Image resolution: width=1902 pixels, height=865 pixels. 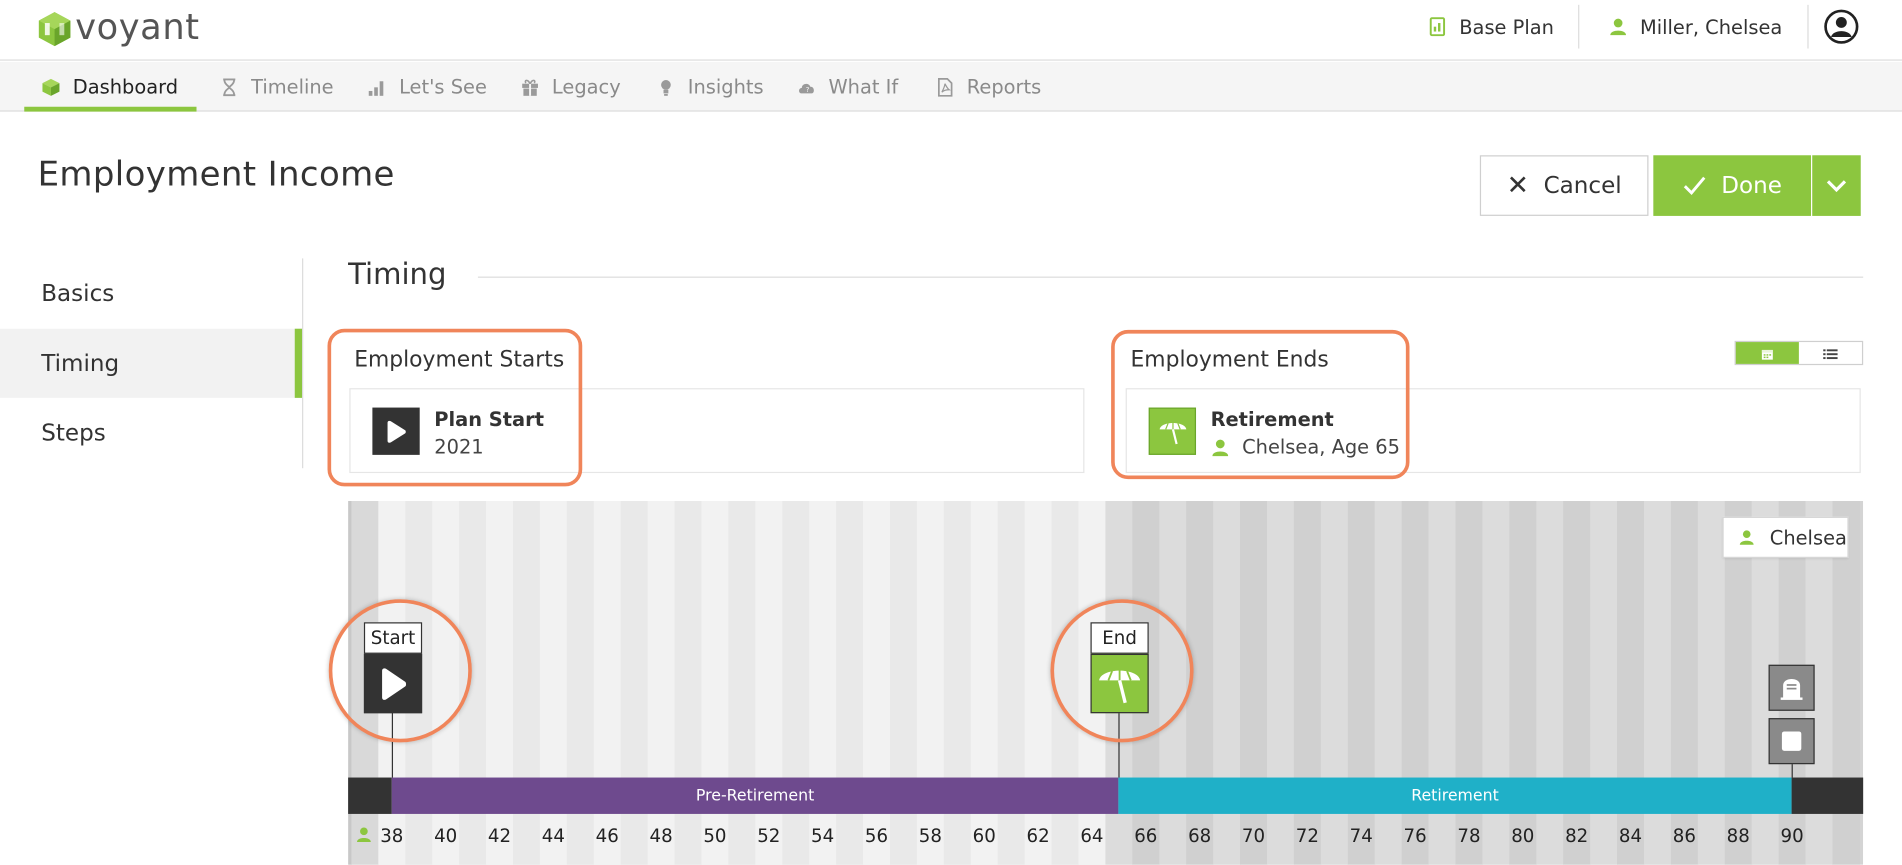 What do you see at coordinates (863, 87) in the screenshot?
I see `tab-label: What If` at bounding box center [863, 87].